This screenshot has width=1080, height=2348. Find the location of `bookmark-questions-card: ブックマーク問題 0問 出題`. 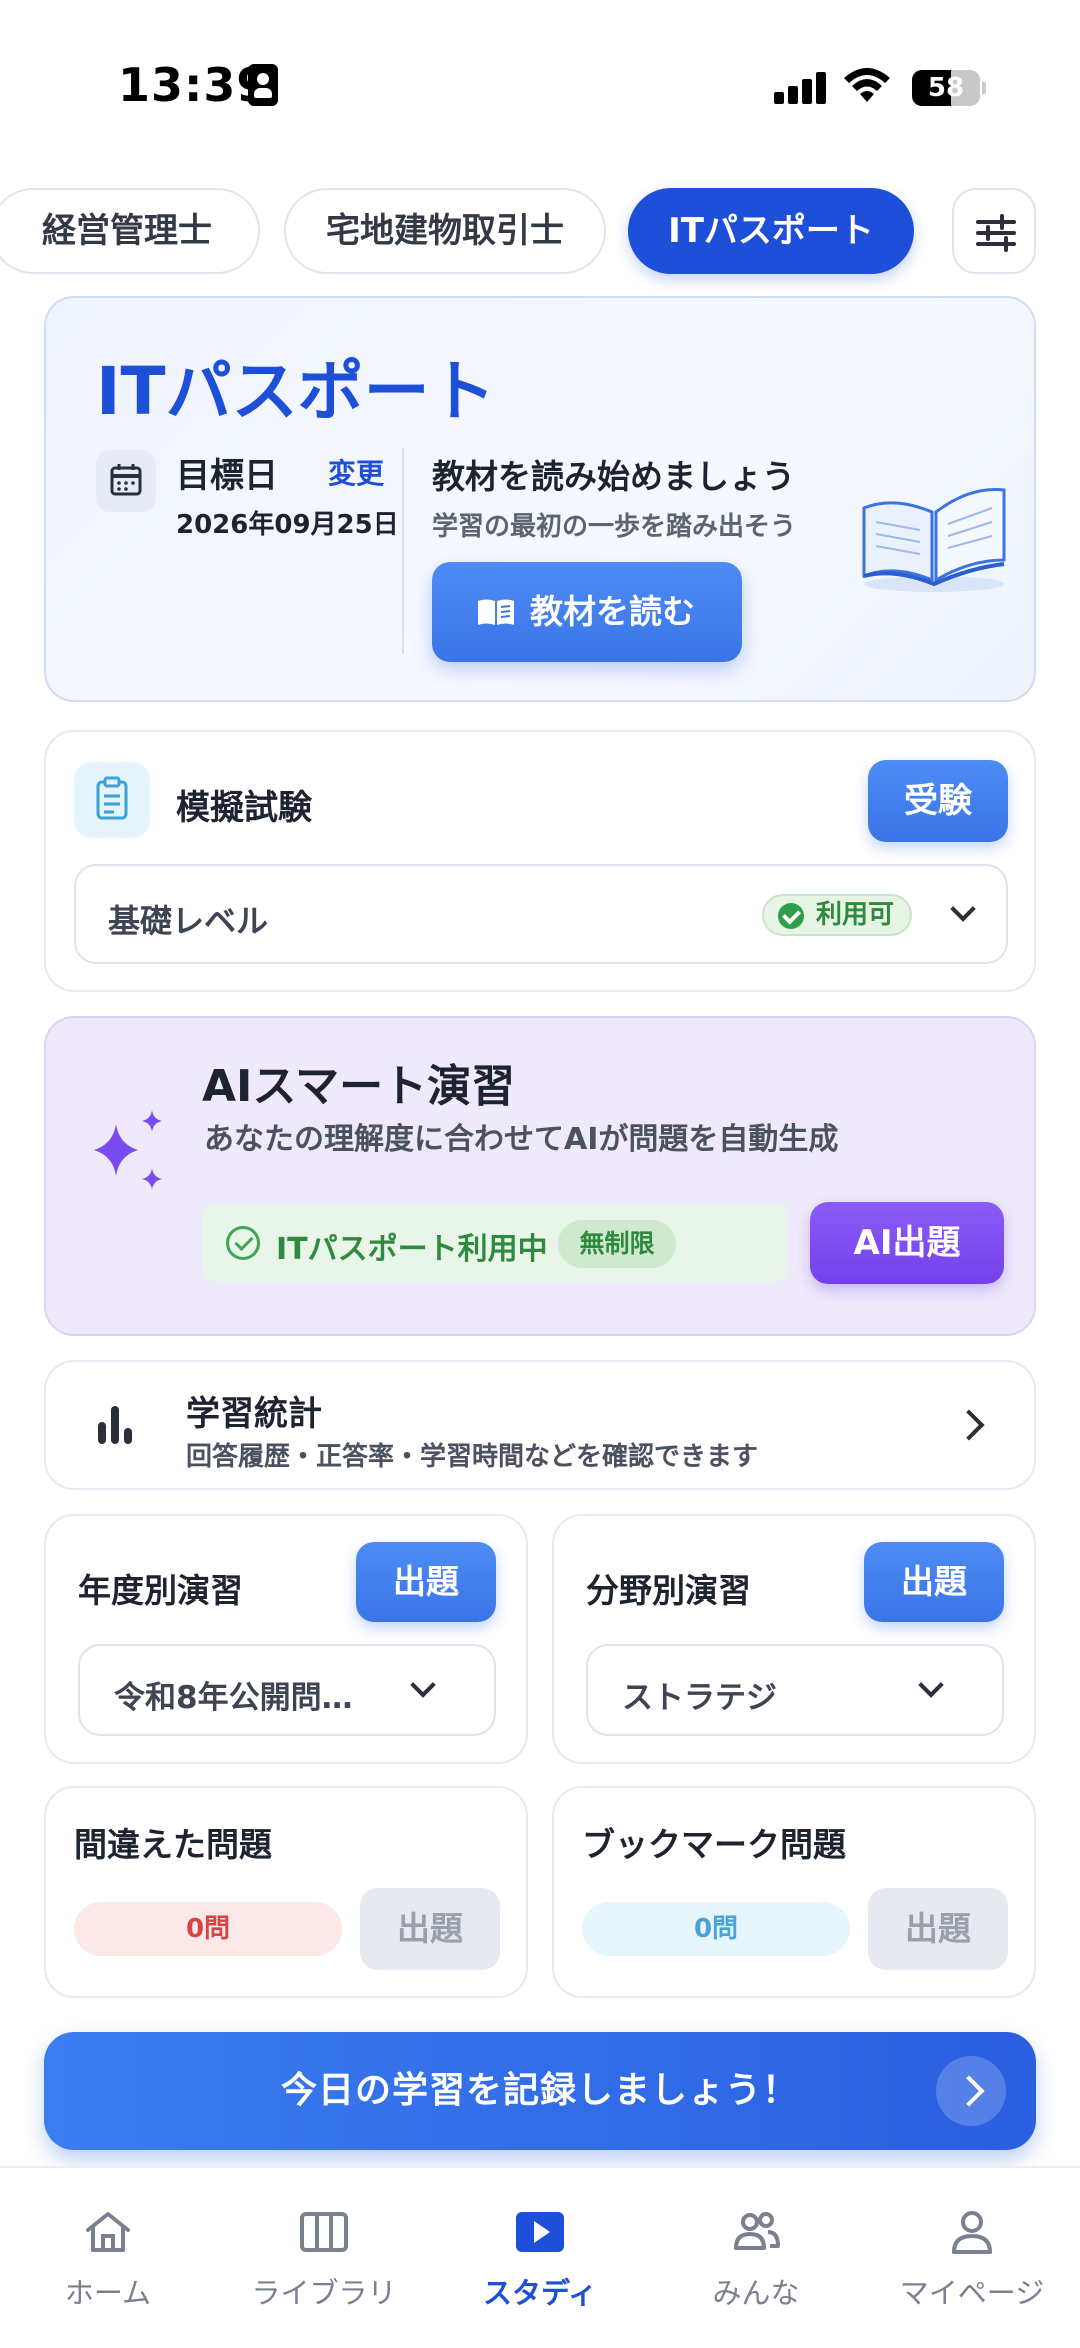

bookmark-questions-card: ブックマーク問題 0問 出題 is located at coordinates (794, 1892).